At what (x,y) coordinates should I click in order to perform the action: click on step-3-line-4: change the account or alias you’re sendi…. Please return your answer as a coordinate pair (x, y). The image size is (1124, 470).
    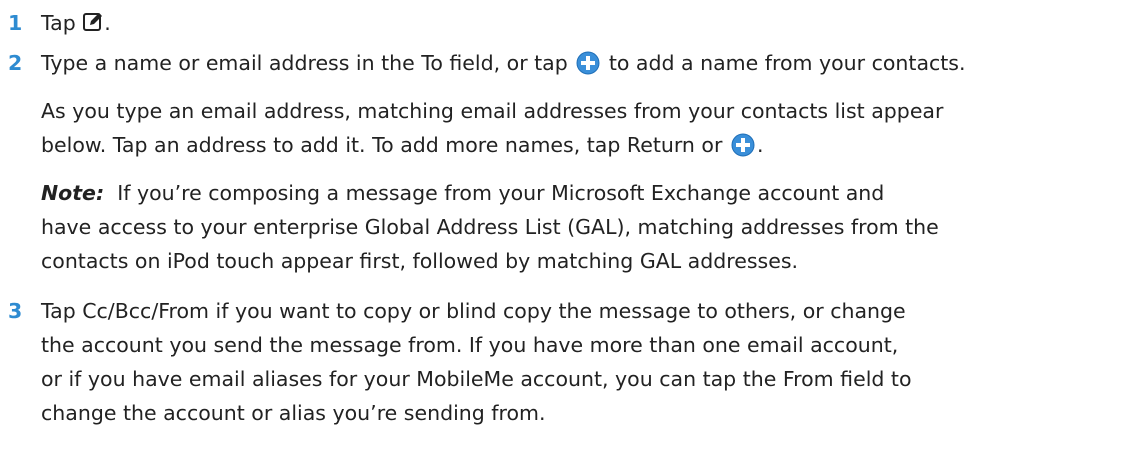
    Looking at the image, I should click on (293, 413).